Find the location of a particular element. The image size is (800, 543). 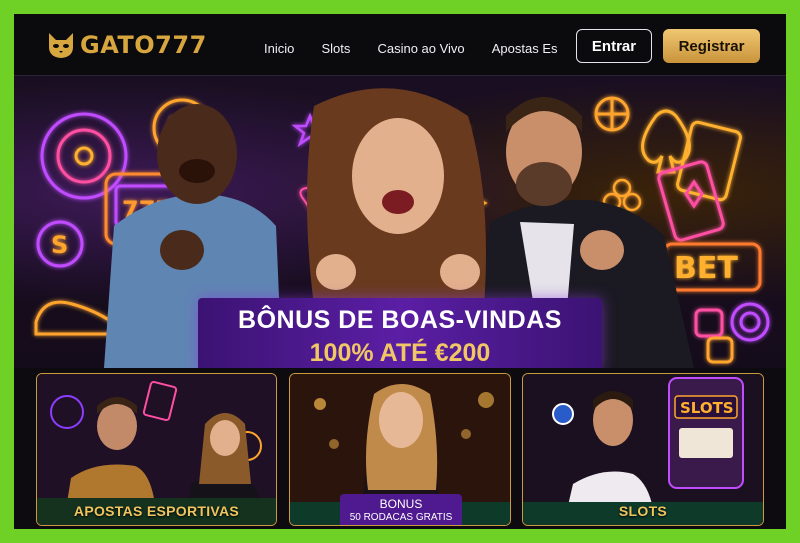

brand-name: GATO777 is located at coordinates (143, 45).